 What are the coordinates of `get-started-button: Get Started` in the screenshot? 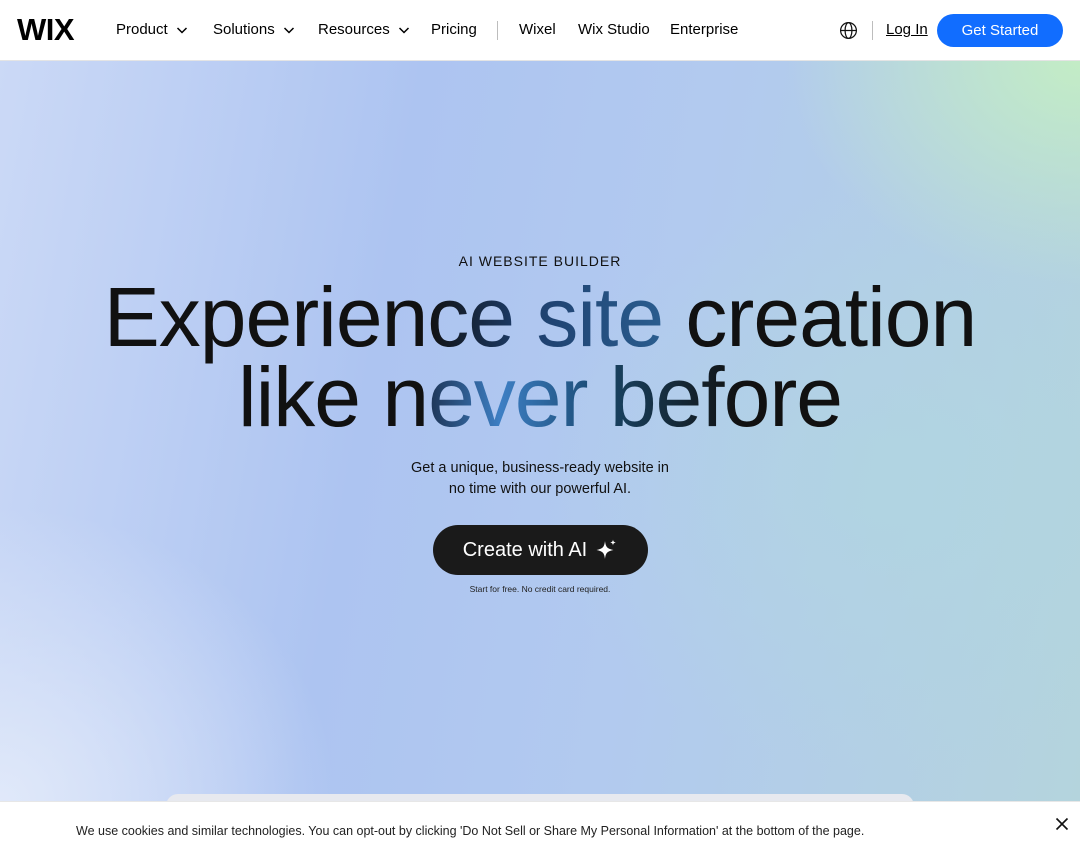 It's located at (1000, 30).